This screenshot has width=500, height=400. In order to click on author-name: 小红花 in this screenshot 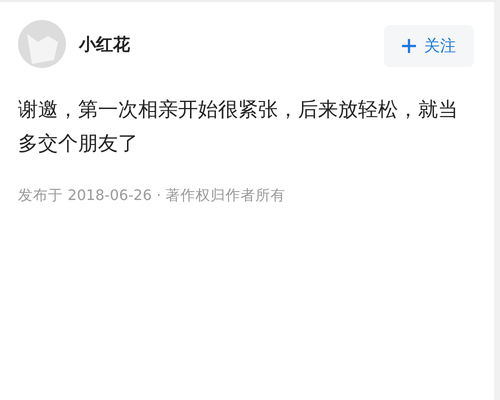, I will do `click(104, 44)`.